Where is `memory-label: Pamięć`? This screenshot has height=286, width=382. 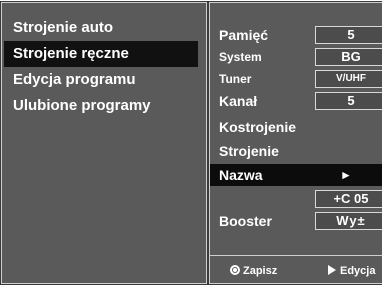 memory-label: Pamięć is located at coordinates (244, 35).